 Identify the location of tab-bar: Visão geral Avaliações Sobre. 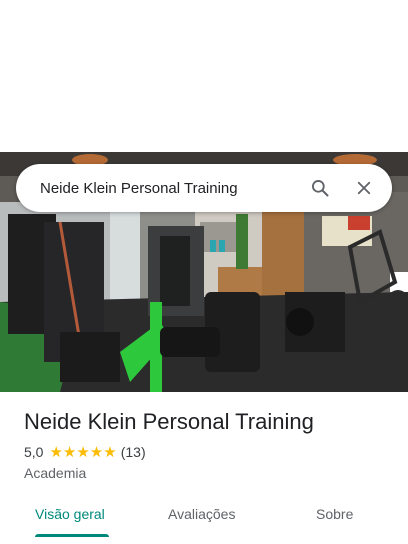
(204, 521).